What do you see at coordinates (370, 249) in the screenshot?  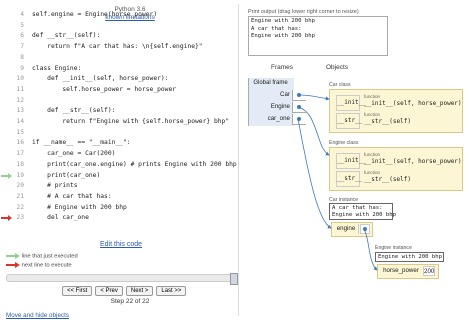 I see `arrow-engine-attr-to-instance` at bounding box center [370, 249].